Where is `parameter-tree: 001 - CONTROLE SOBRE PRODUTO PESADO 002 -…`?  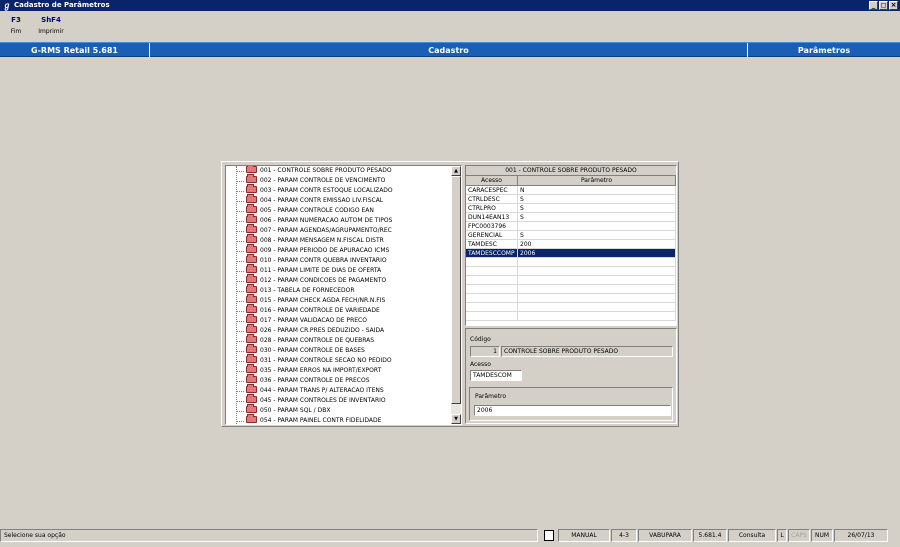
parameter-tree: 001 - CONTROLE SOBRE PRODUTO PESADO 002 -… is located at coordinates (343, 295).